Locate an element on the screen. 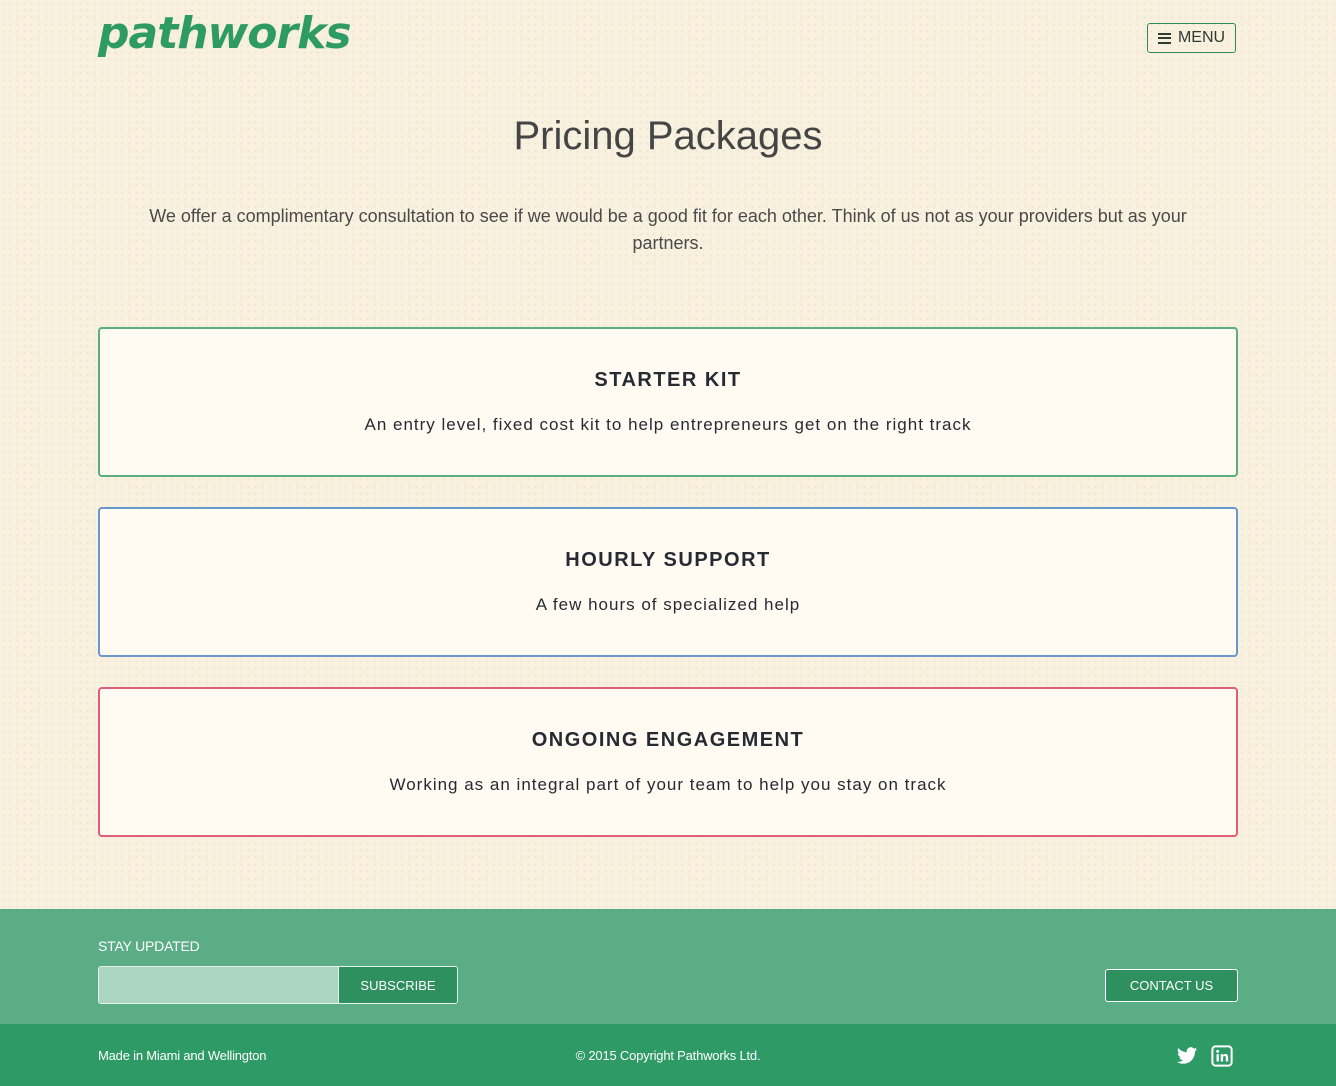 The width and height of the screenshot is (1336, 1086). page-title: Pricing Packages is located at coordinates (668, 136).